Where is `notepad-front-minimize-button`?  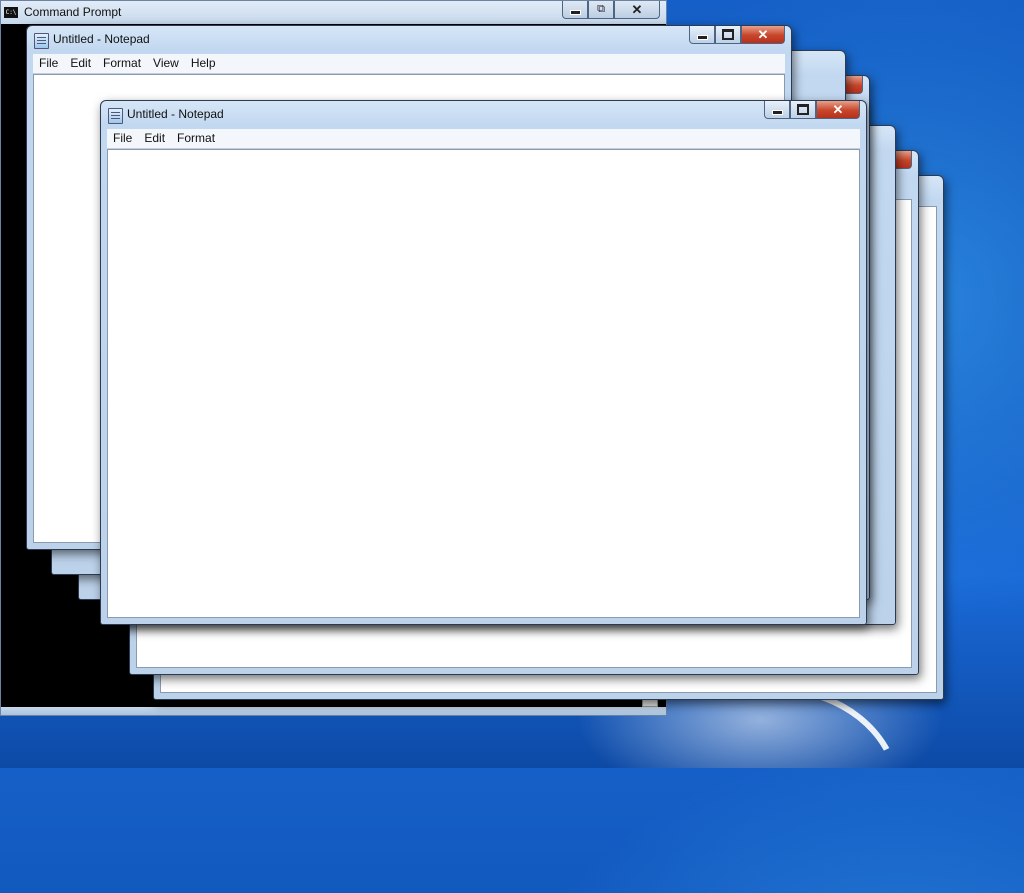
notepad-front-minimize-button is located at coordinates (777, 110).